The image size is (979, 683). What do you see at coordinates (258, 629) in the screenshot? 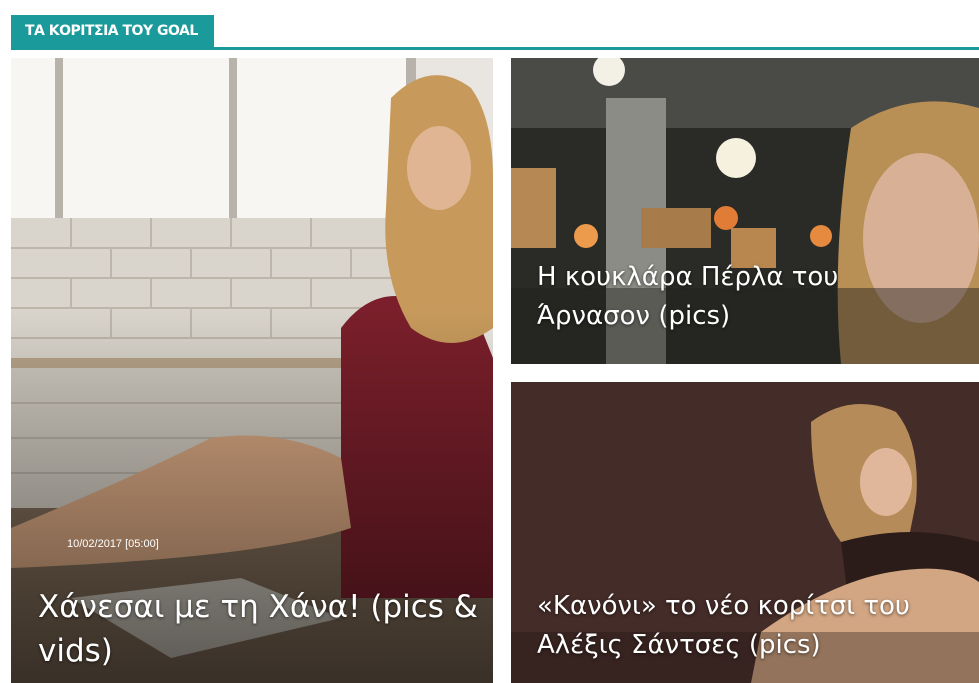
I see `article-title: Χάνεσαι με τη Χάνα! (pics & vids)` at bounding box center [258, 629].